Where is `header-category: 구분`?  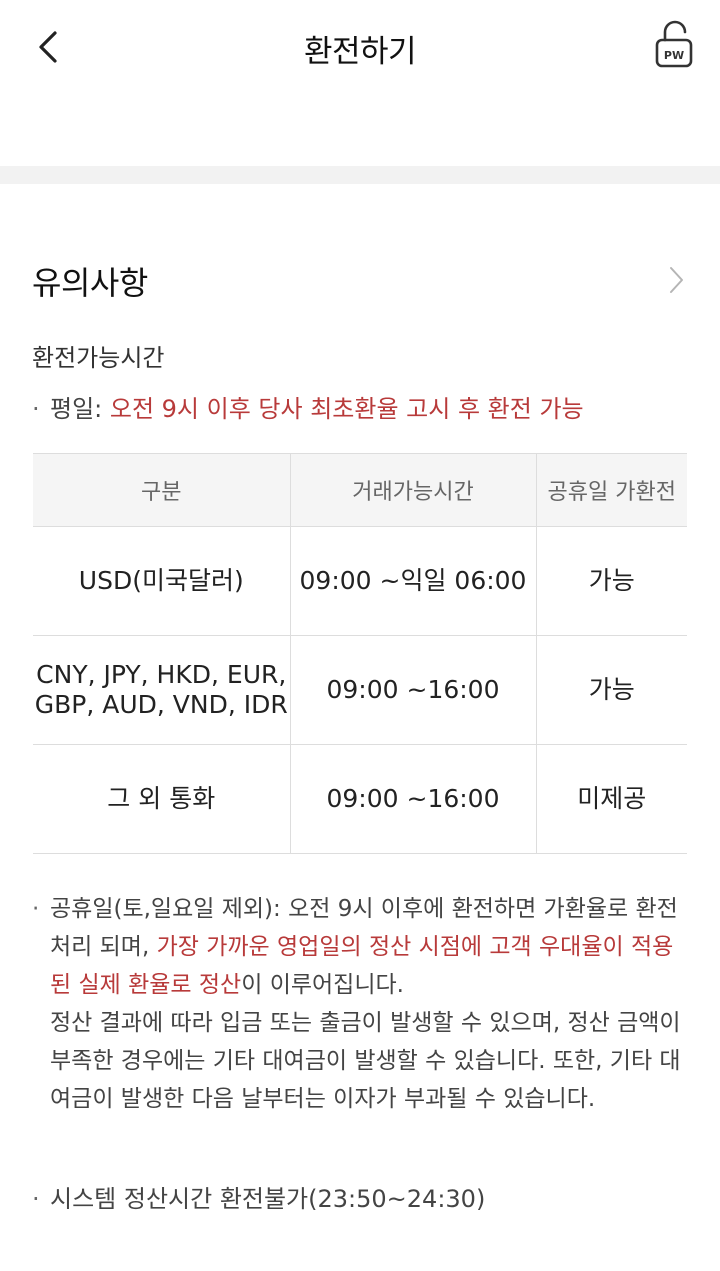
header-category: 구분 is located at coordinates (161, 490).